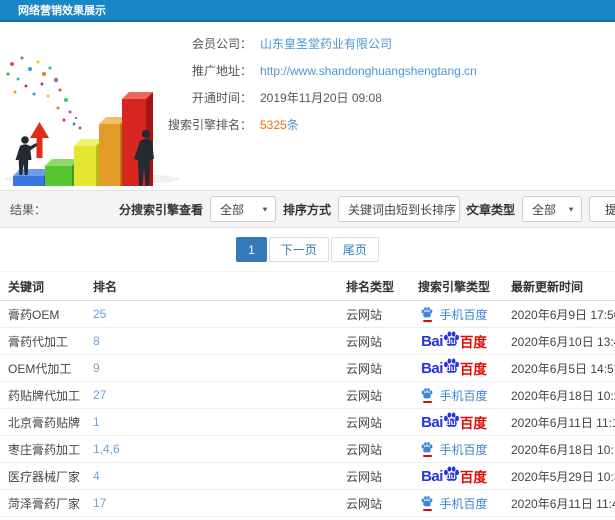 The height and width of the screenshot is (520, 615). I want to click on info-value: 山东皇圣堂药业有限公司, so click(326, 43).